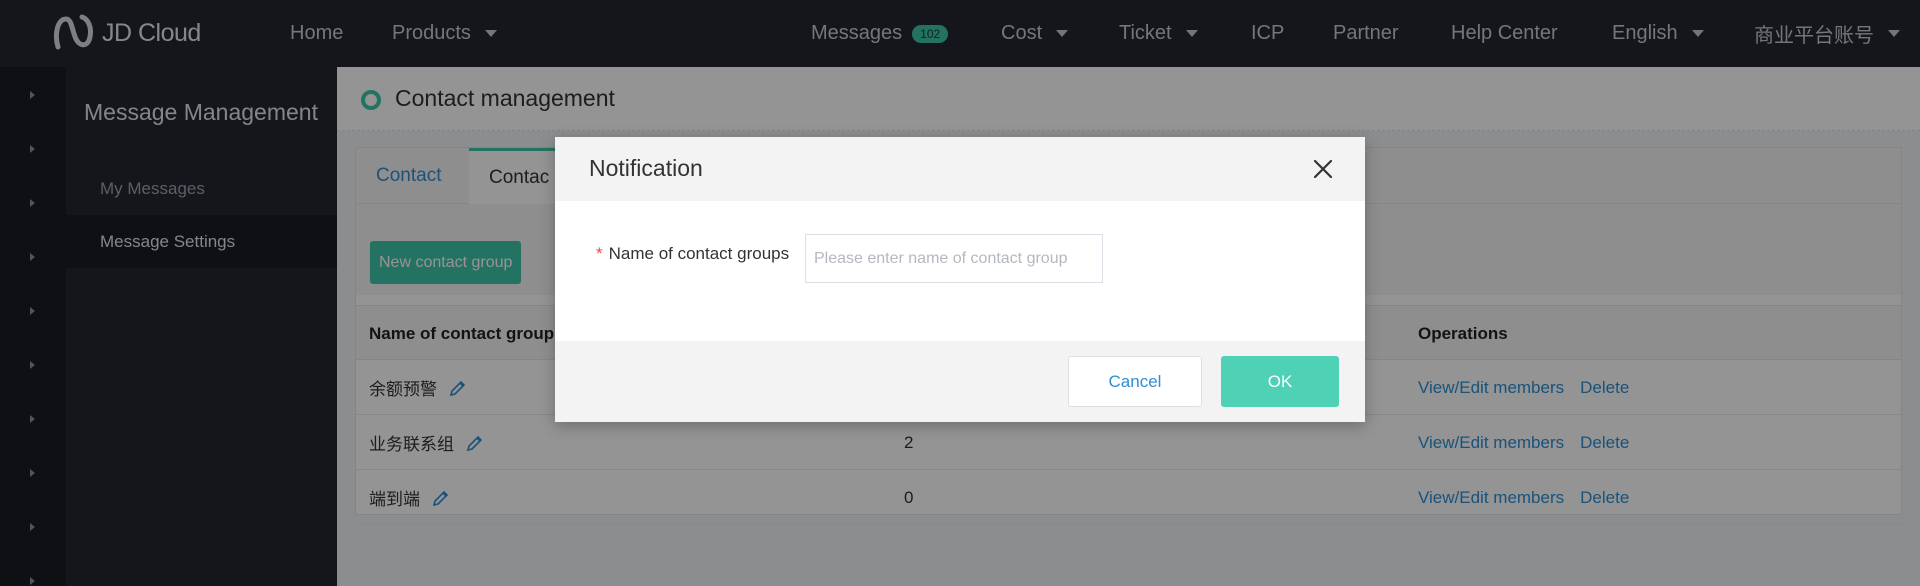  What do you see at coordinates (699, 253) in the screenshot?
I see `group-name-label-text: Name of contact groups` at bounding box center [699, 253].